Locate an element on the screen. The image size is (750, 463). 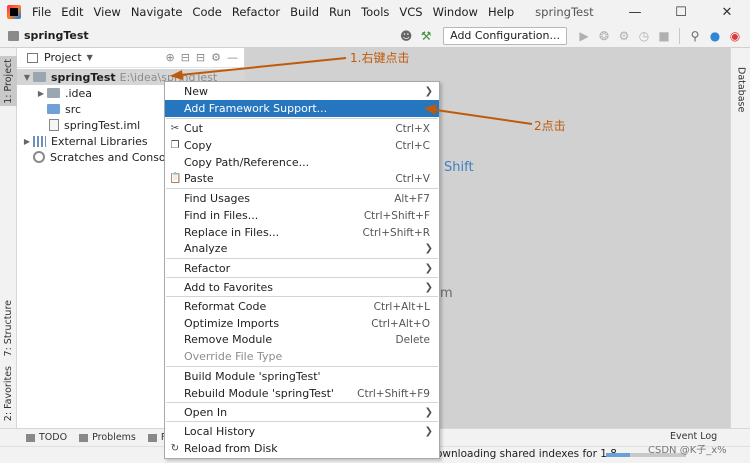
annotation-step1: 1.右键点击 is located at coordinates (380, 58).